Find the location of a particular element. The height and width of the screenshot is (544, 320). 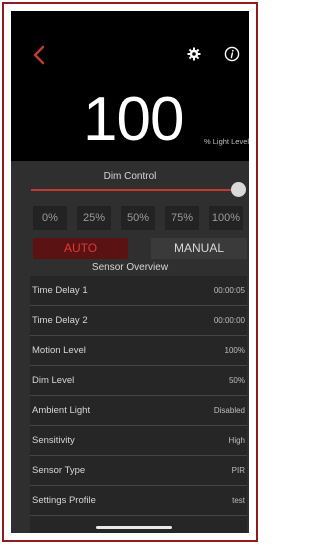

info-icon is located at coordinates (232, 54).